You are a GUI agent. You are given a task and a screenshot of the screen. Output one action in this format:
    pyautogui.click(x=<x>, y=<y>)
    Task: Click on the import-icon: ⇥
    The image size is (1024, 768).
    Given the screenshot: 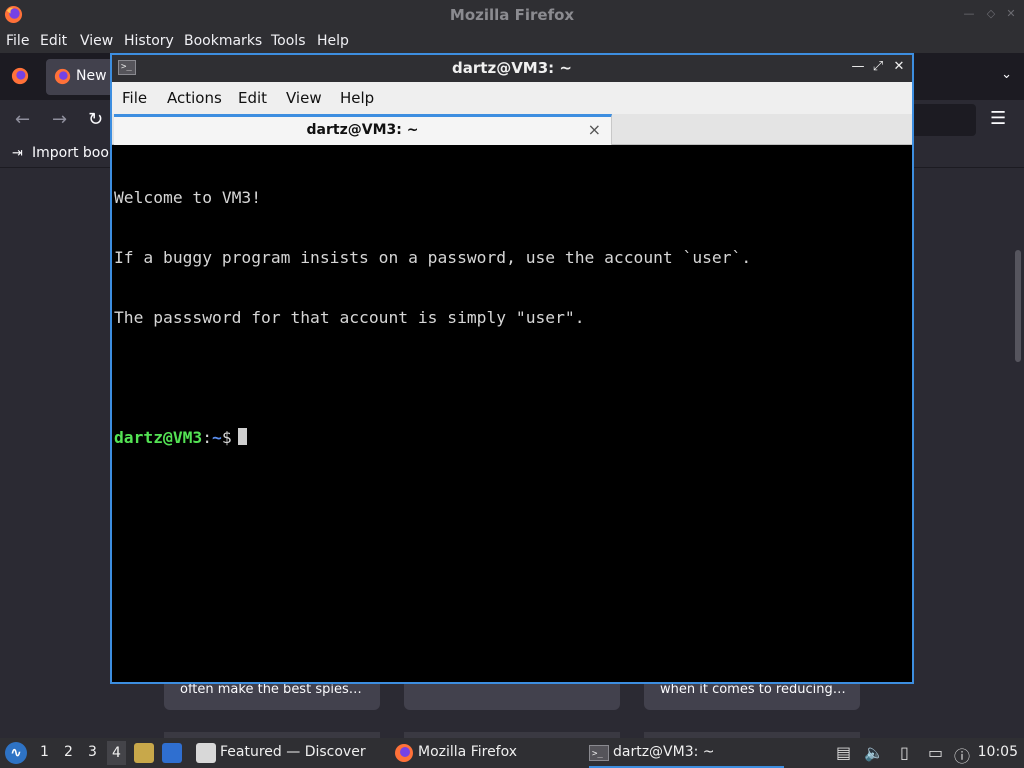 What is the action you would take?
    pyautogui.click(x=17, y=153)
    